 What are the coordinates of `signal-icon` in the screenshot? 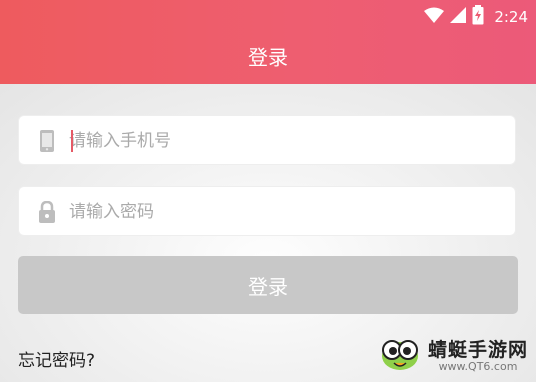 It's located at (458, 17).